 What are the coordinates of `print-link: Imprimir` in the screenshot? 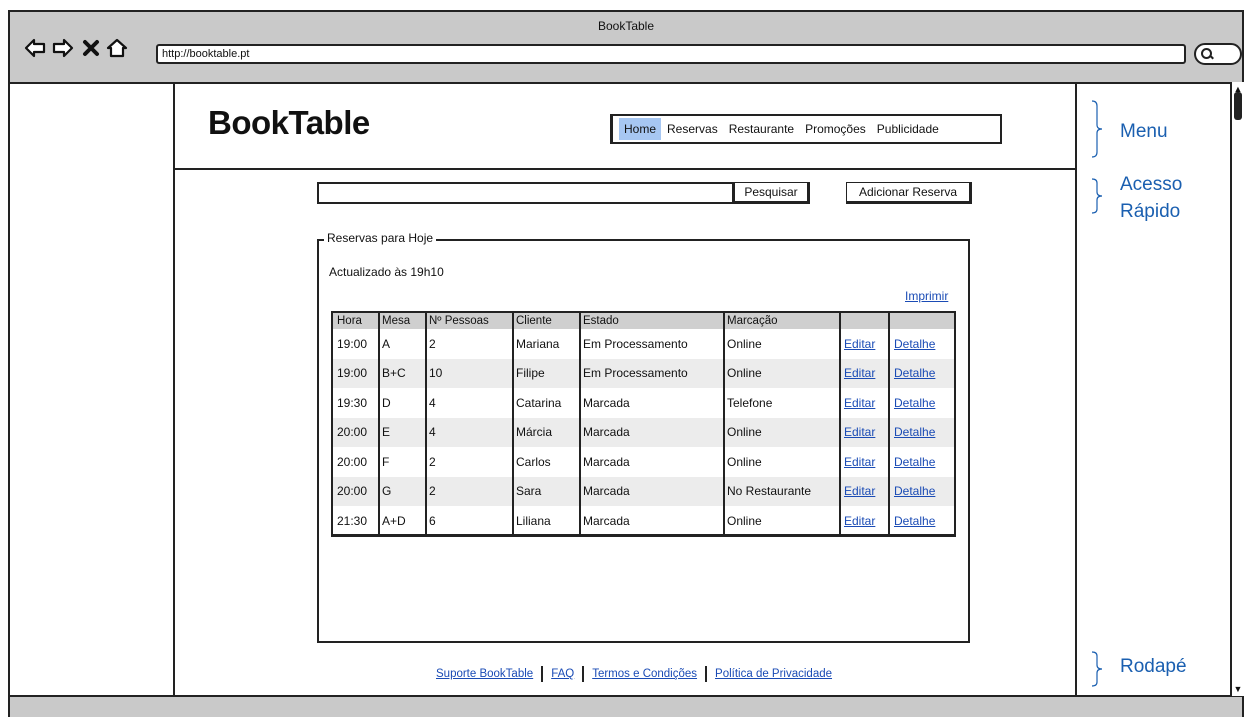 It's located at (926, 296).